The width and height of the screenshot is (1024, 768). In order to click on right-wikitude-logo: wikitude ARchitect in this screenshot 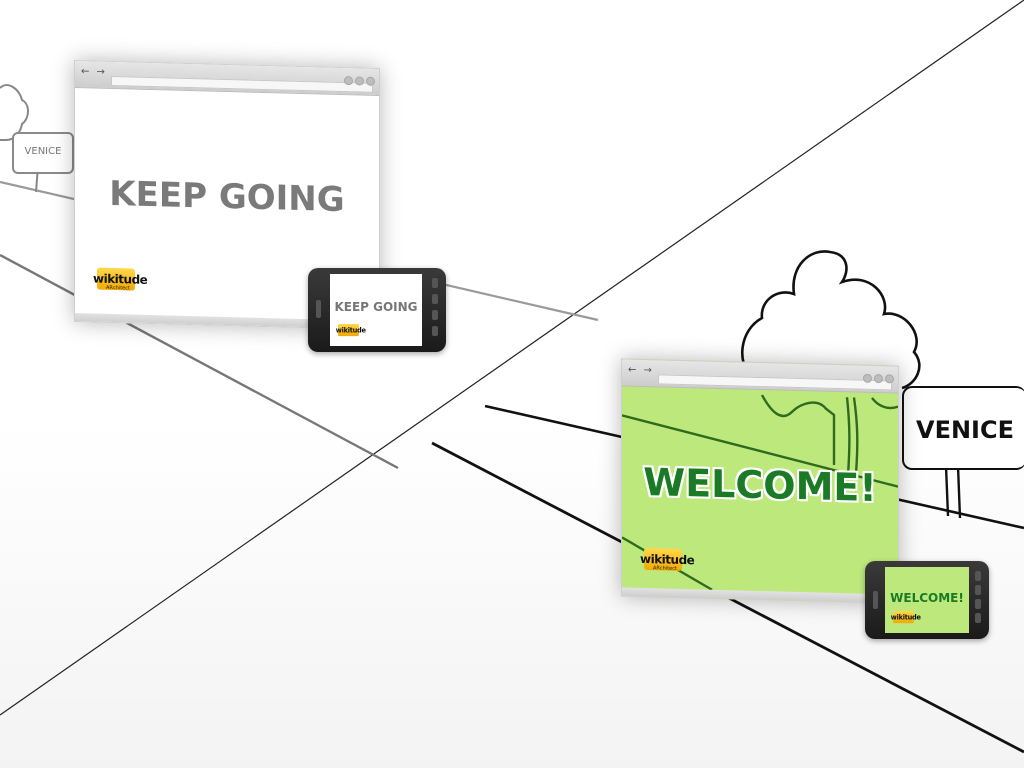, I will do `click(667, 559)`.